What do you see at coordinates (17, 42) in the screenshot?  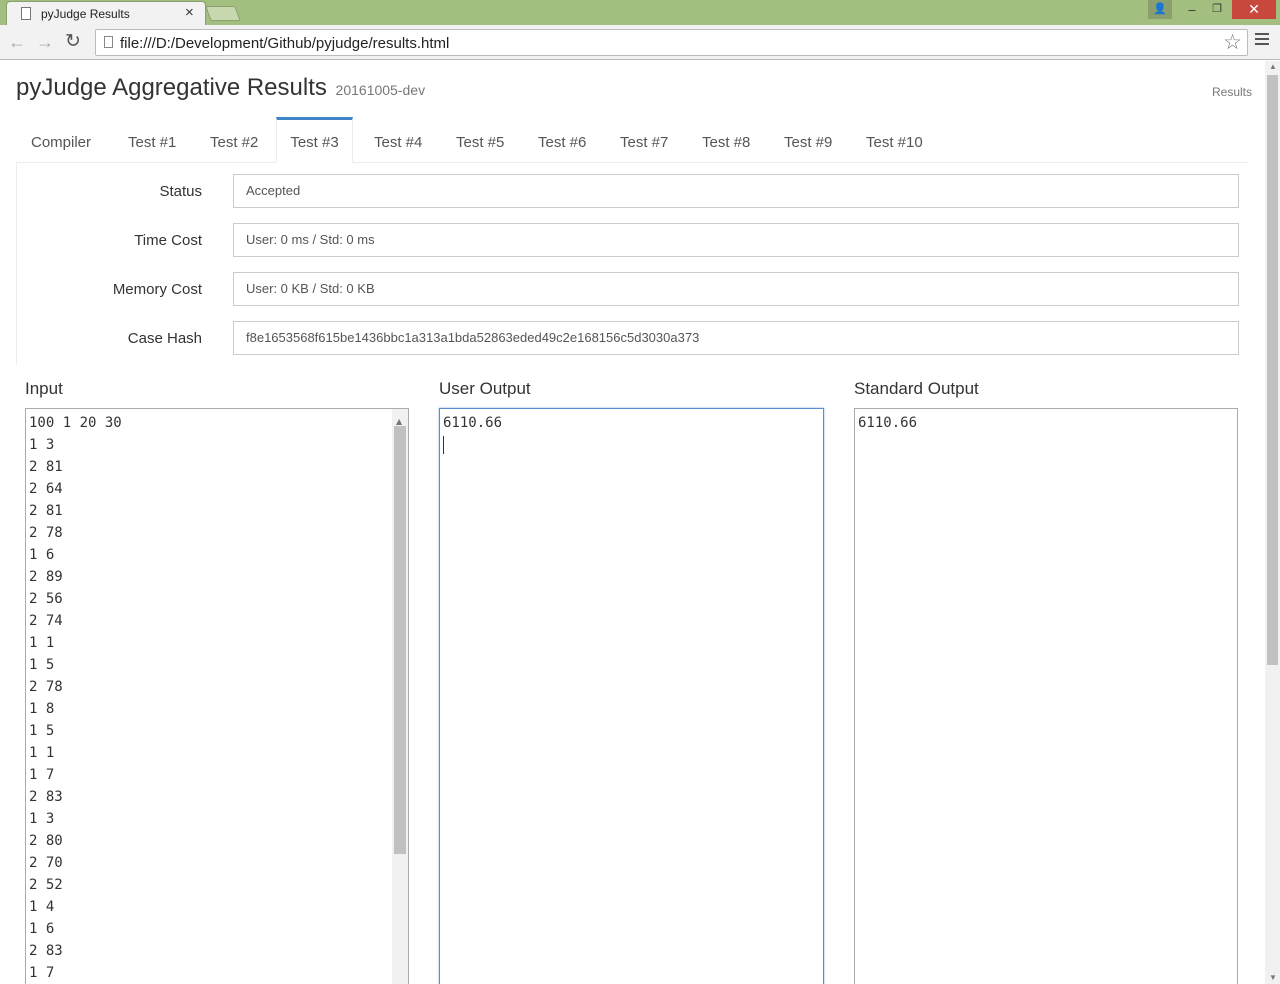 I see `back-arrow-icon: ←` at bounding box center [17, 42].